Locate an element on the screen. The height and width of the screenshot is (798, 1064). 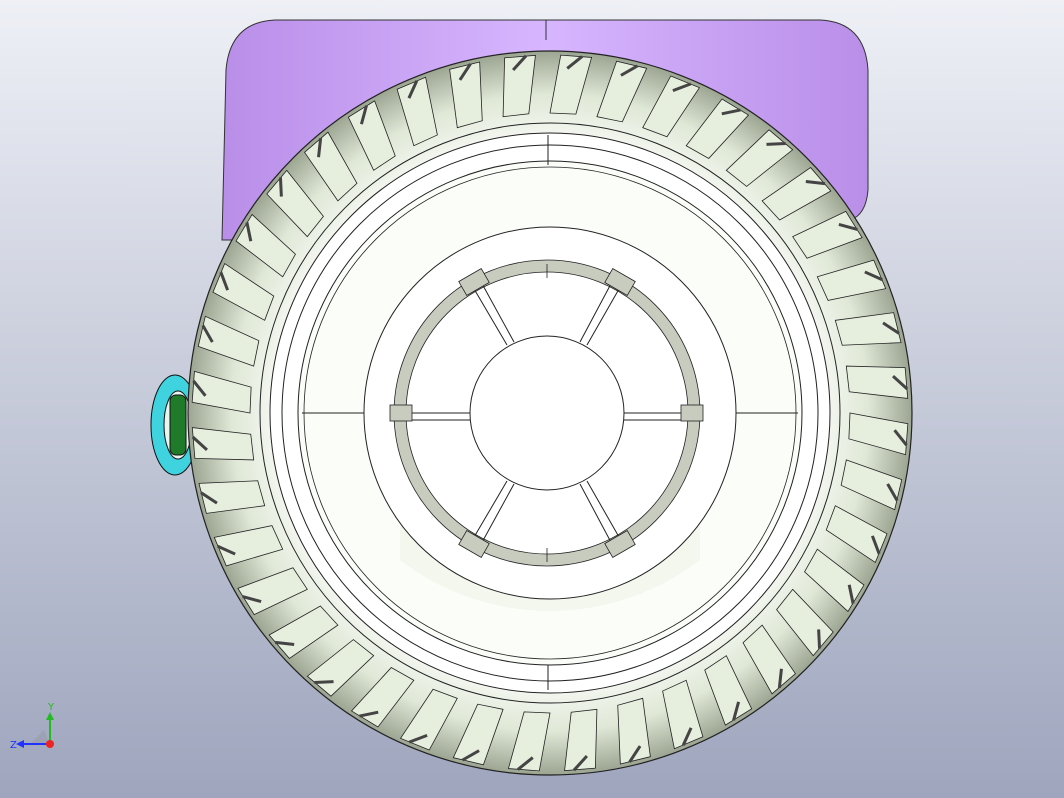
z-axis-label: Z is located at coordinates (13, 745).